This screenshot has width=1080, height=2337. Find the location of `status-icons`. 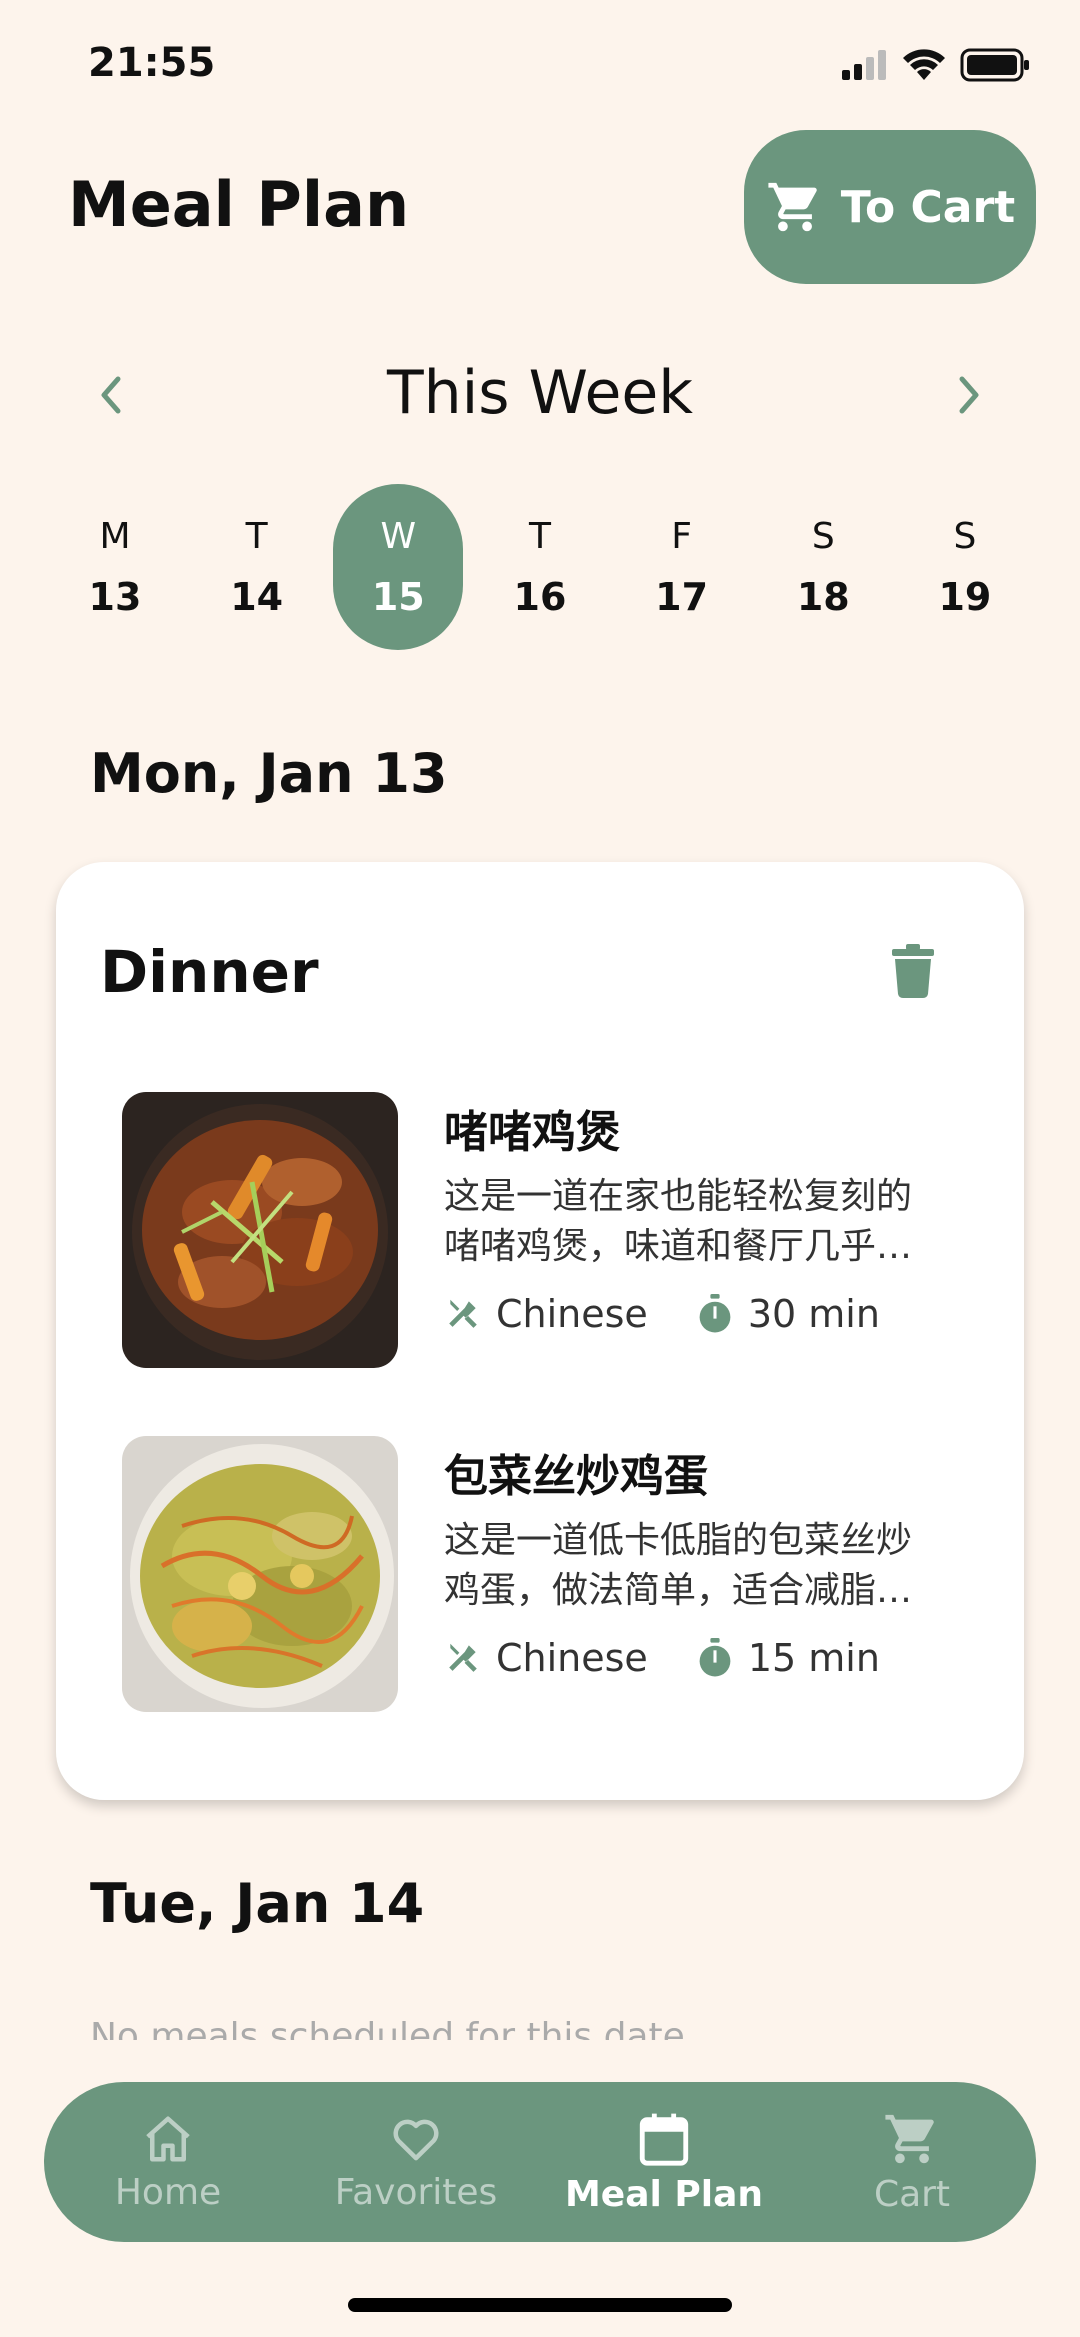

status-icons is located at coordinates (936, 65).